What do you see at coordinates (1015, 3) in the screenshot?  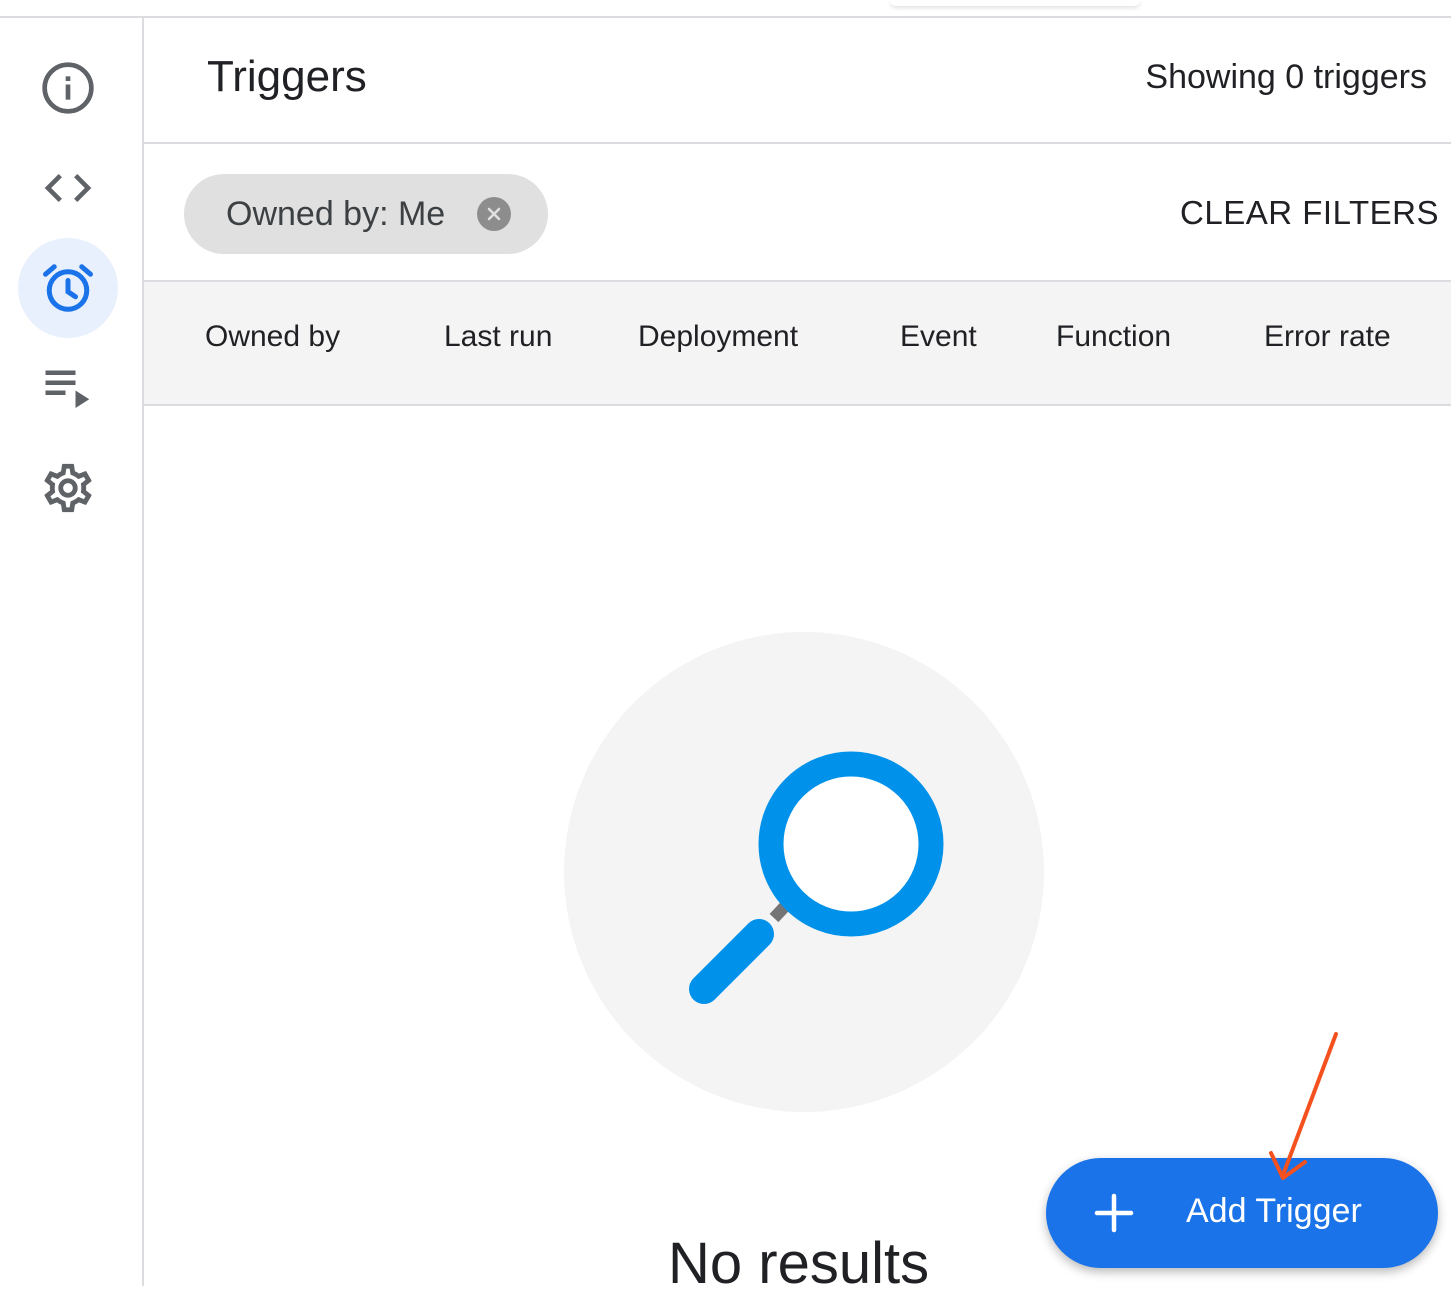 I see `top-shadow-pill` at bounding box center [1015, 3].